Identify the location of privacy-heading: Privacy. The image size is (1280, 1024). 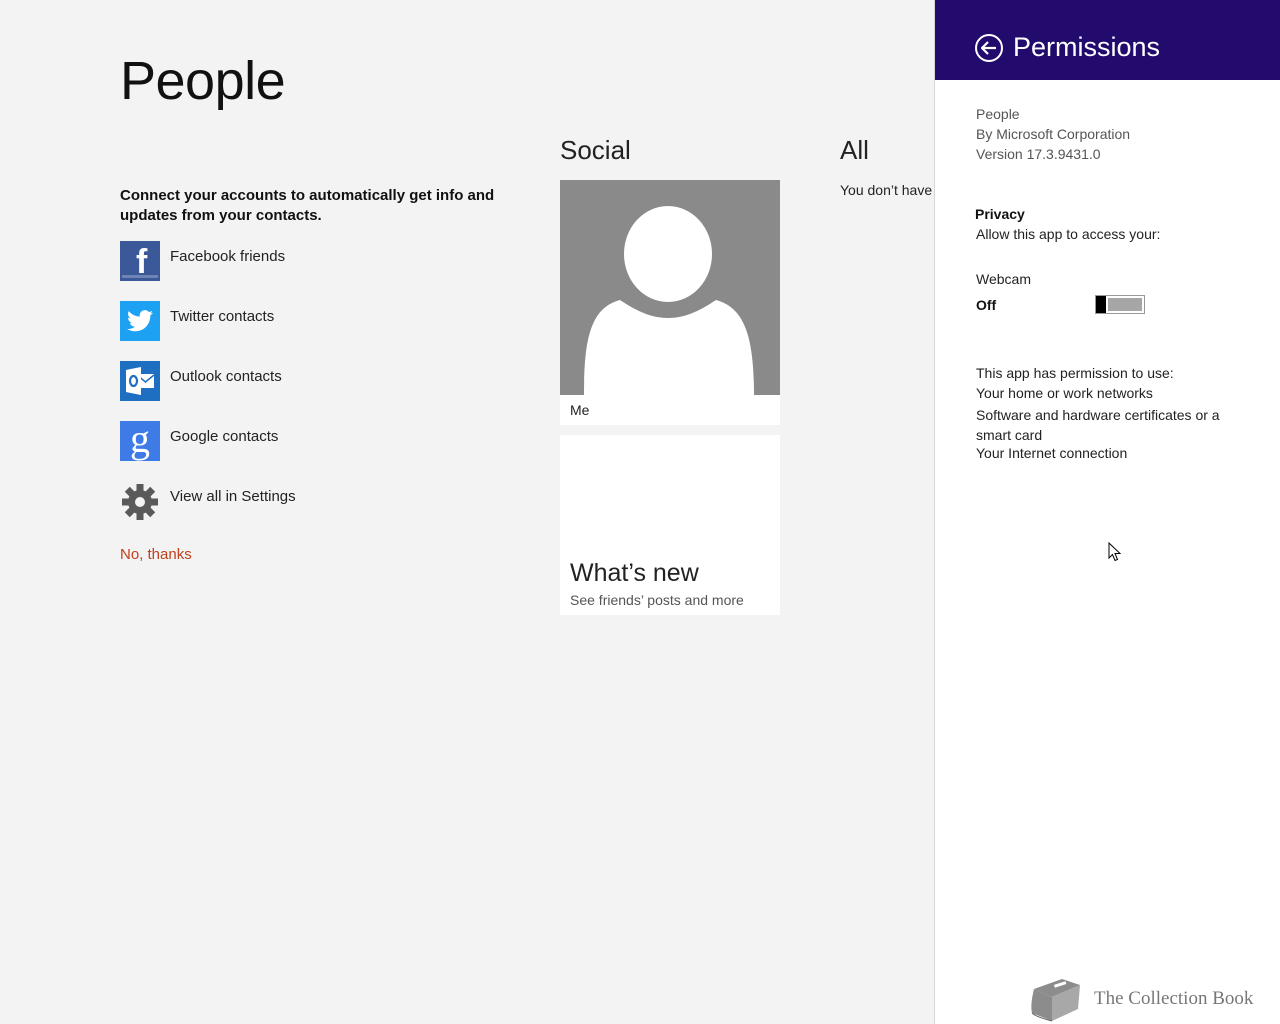
(1000, 214).